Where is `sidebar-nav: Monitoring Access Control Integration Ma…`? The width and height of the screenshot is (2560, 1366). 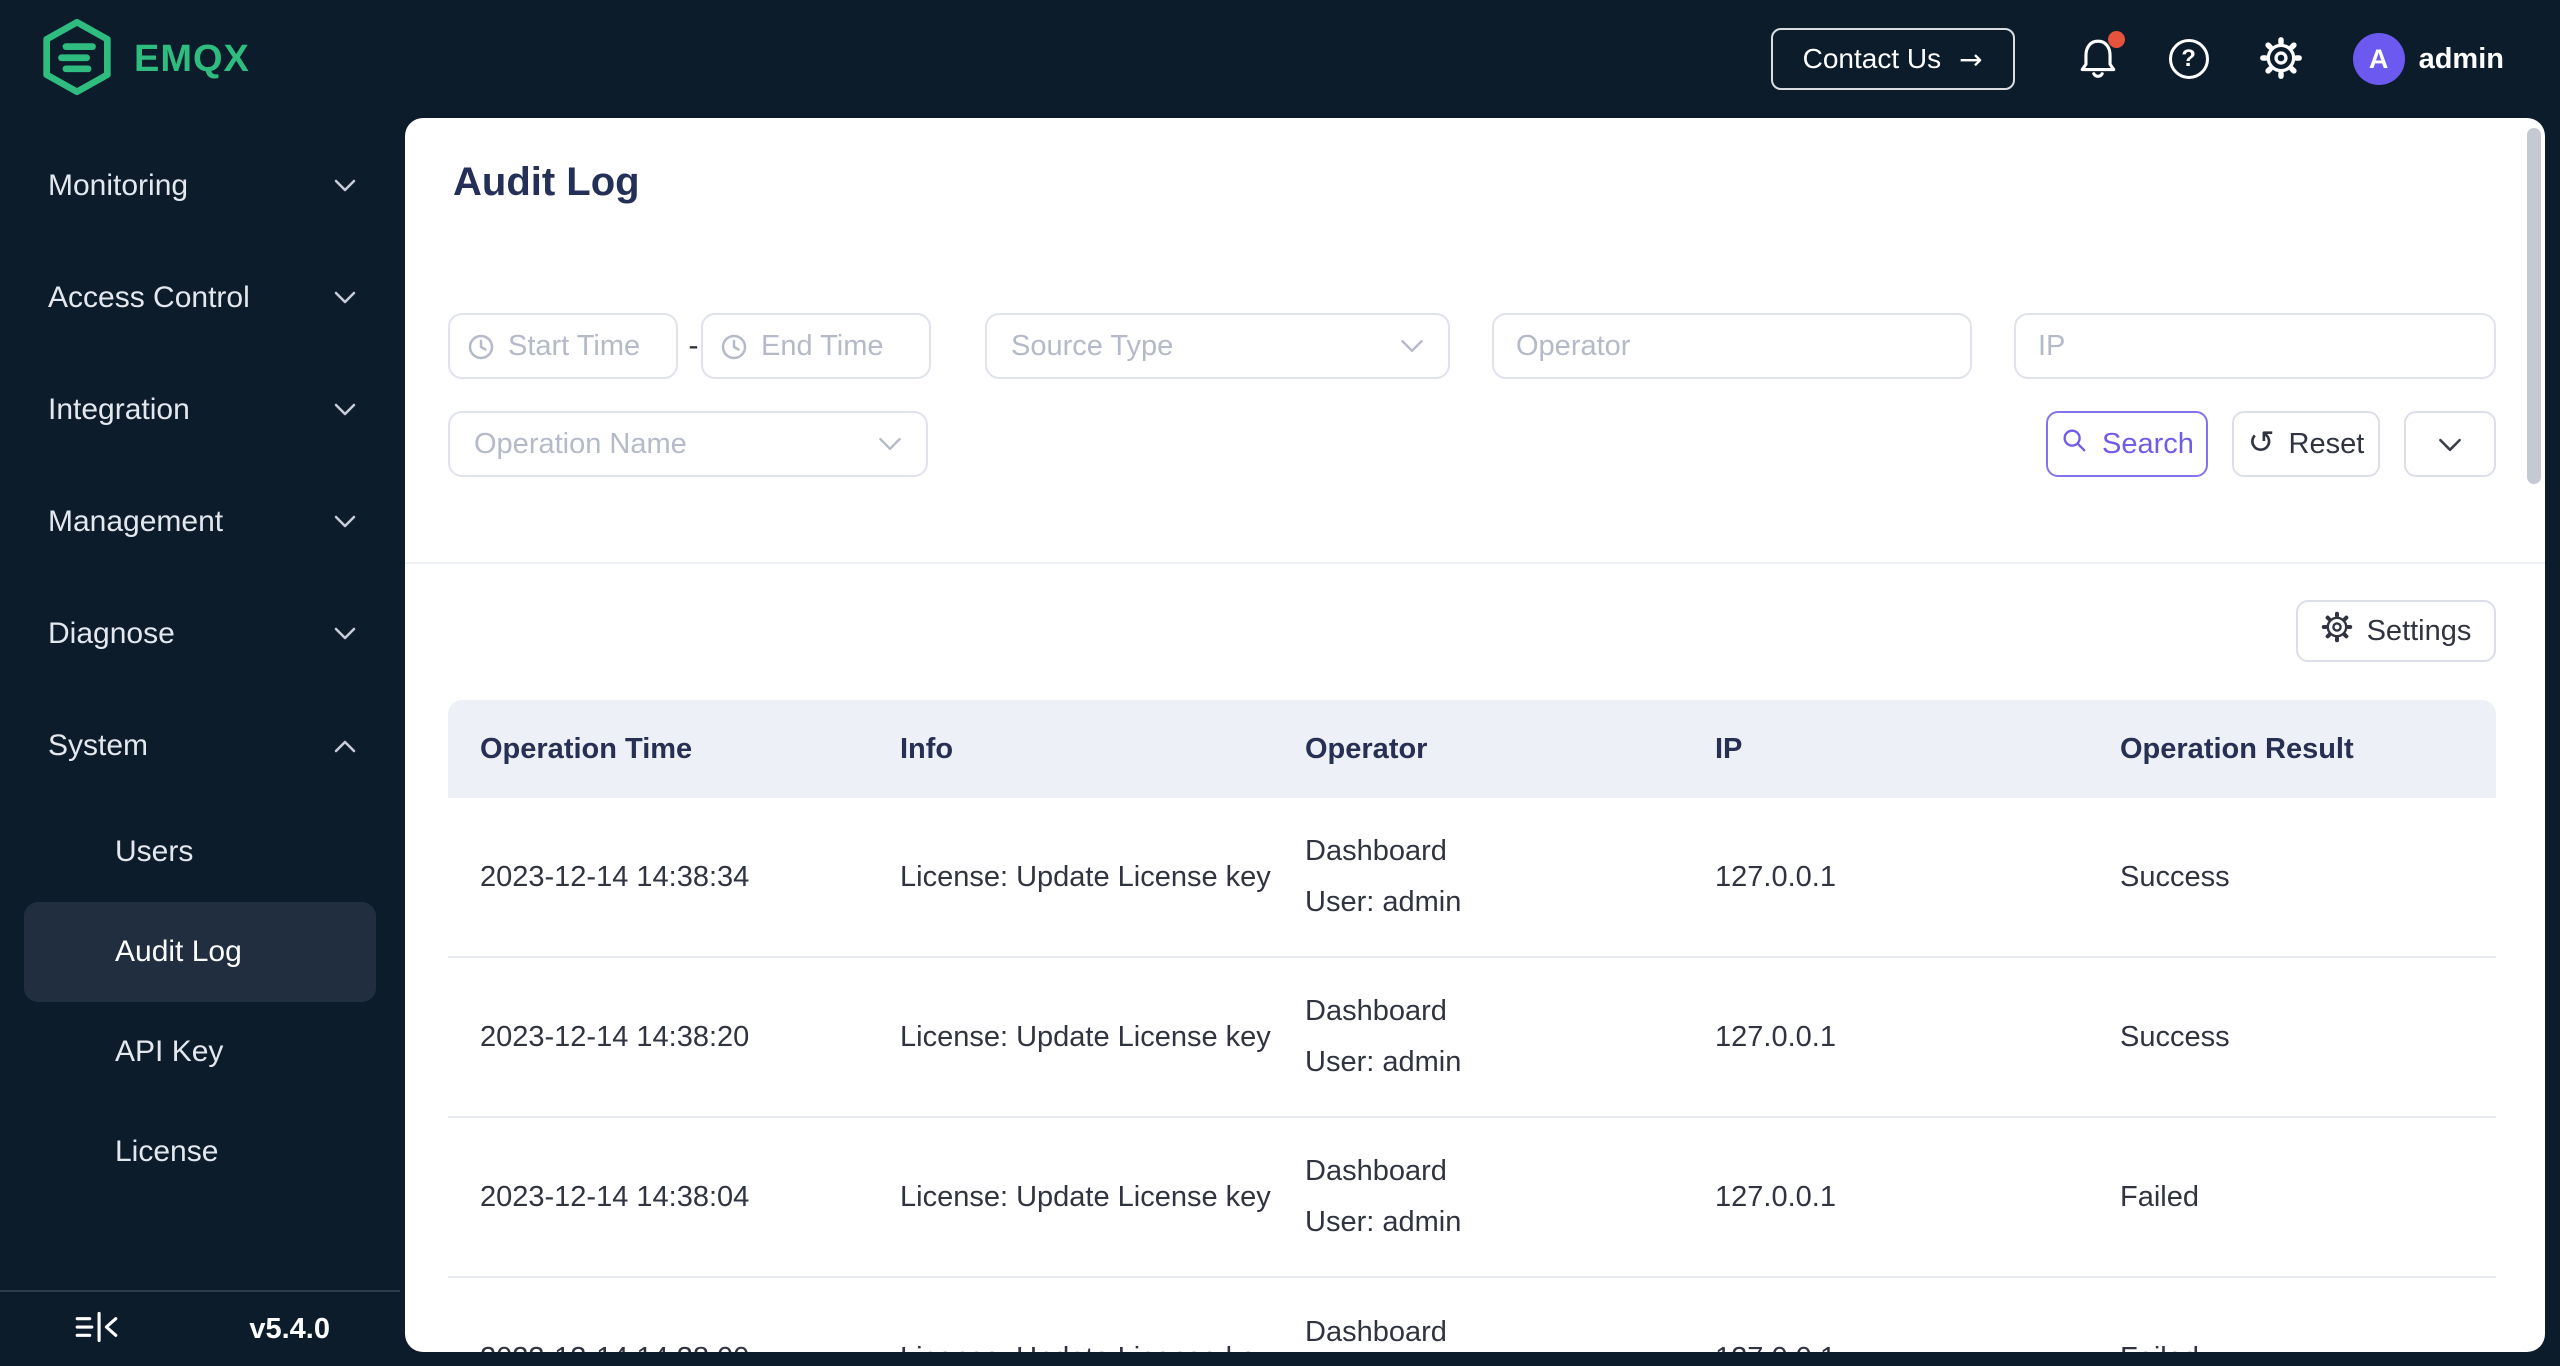 sidebar-nav: Monitoring Access Control Integration Ma… is located at coordinates (200, 742).